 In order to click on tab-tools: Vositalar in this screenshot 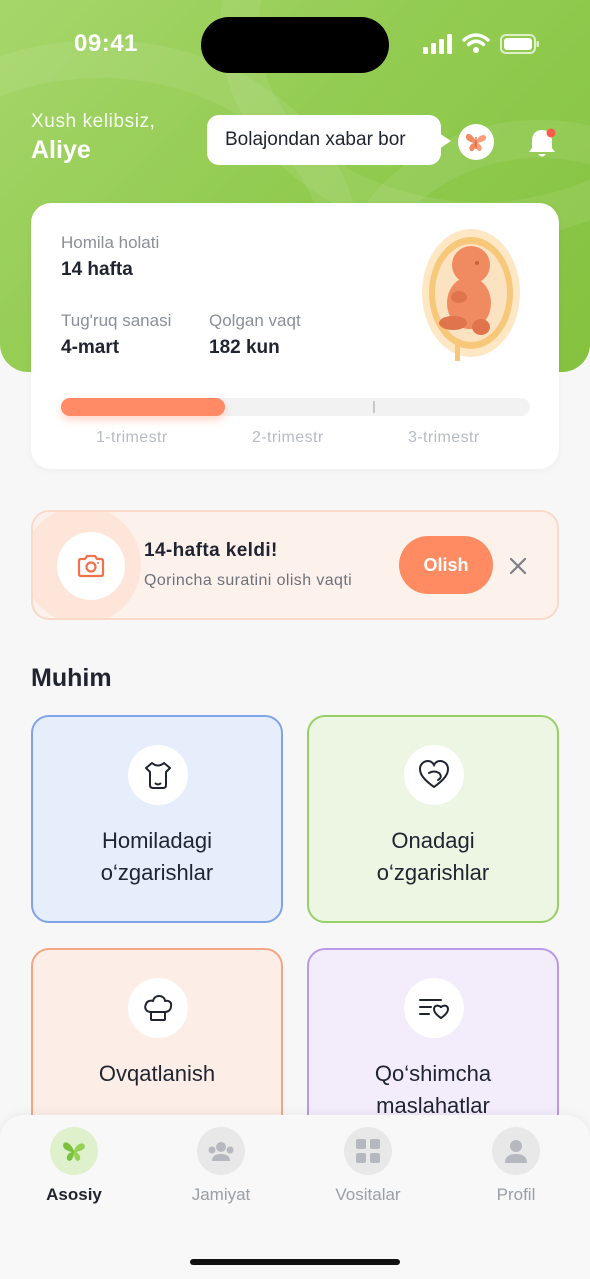, I will do `click(368, 1172)`.